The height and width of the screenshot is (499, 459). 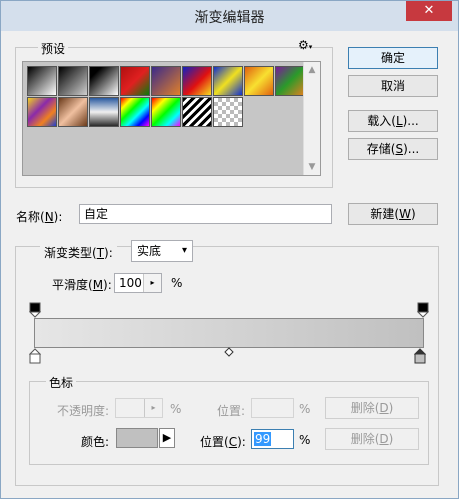 What do you see at coordinates (197, 81) in the screenshot?
I see `preset-swatch-blue-red-yellow` at bounding box center [197, 81].